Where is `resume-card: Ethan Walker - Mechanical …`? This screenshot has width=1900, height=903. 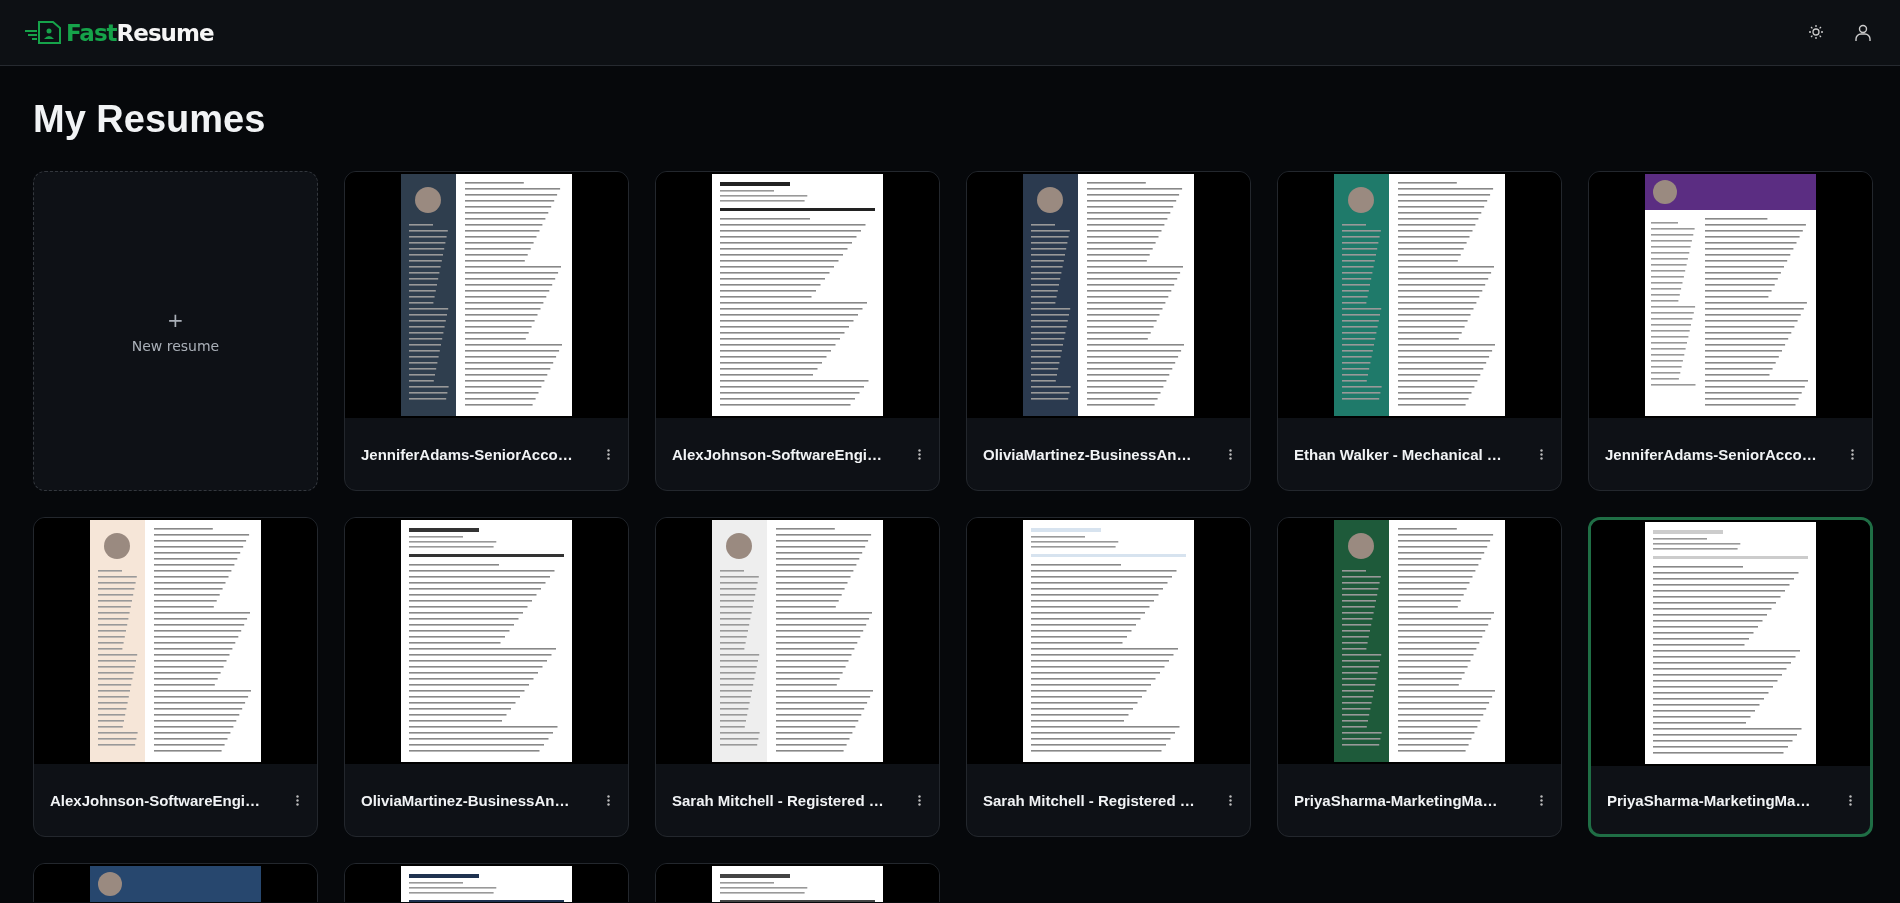 resume-card: Ethan Walker - Mechanical … is located at coordinates (1419, 331).